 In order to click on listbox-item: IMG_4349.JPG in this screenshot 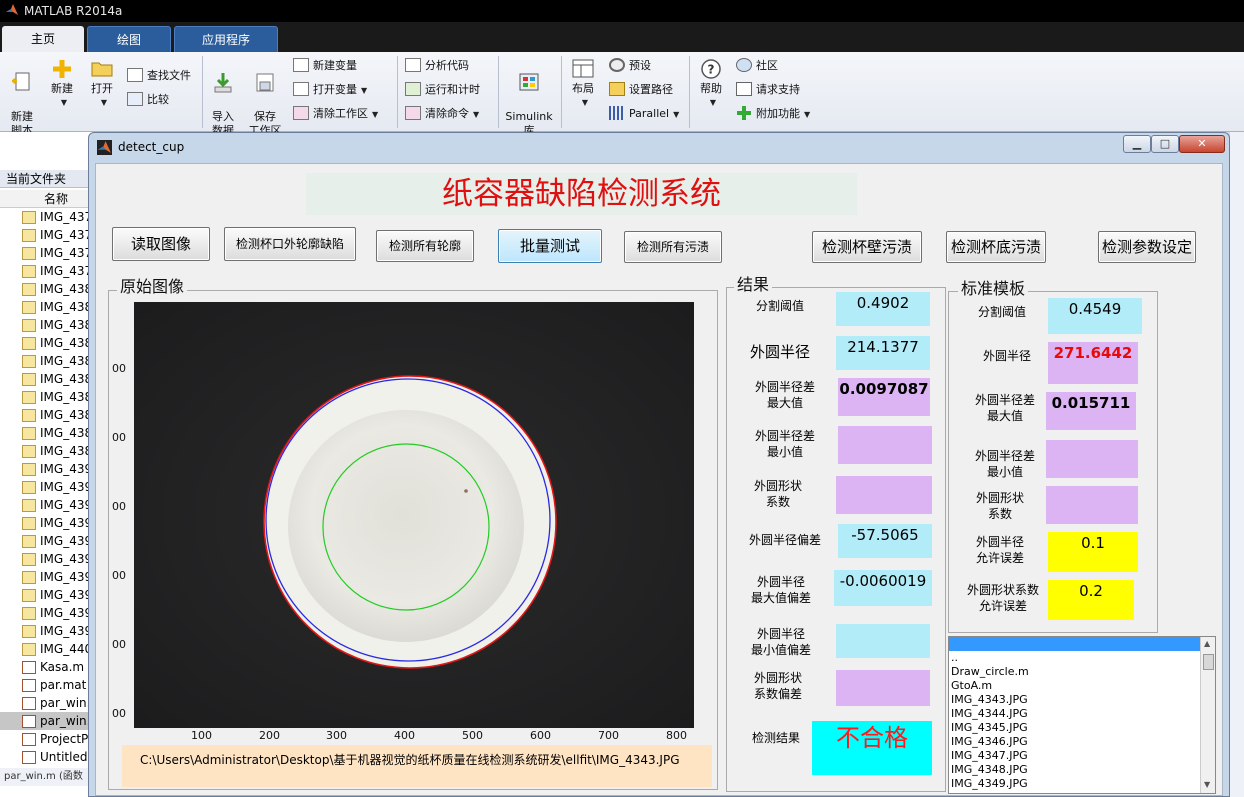, I will do `click(1082, 784)`.